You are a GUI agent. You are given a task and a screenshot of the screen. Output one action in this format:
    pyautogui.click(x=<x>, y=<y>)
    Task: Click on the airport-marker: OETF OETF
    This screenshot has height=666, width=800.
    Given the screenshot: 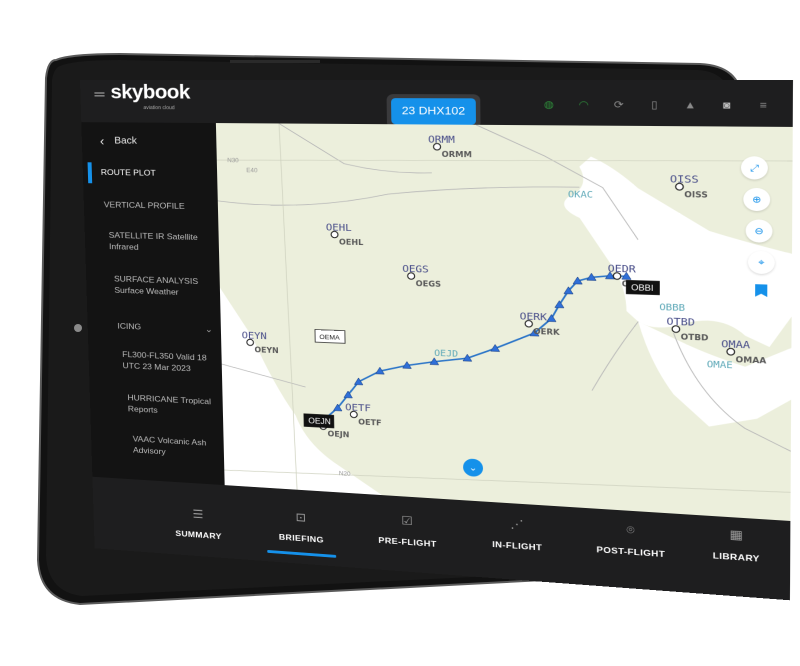 What is the action you would take?
    pyautogui.click(x=363, y=414)
    